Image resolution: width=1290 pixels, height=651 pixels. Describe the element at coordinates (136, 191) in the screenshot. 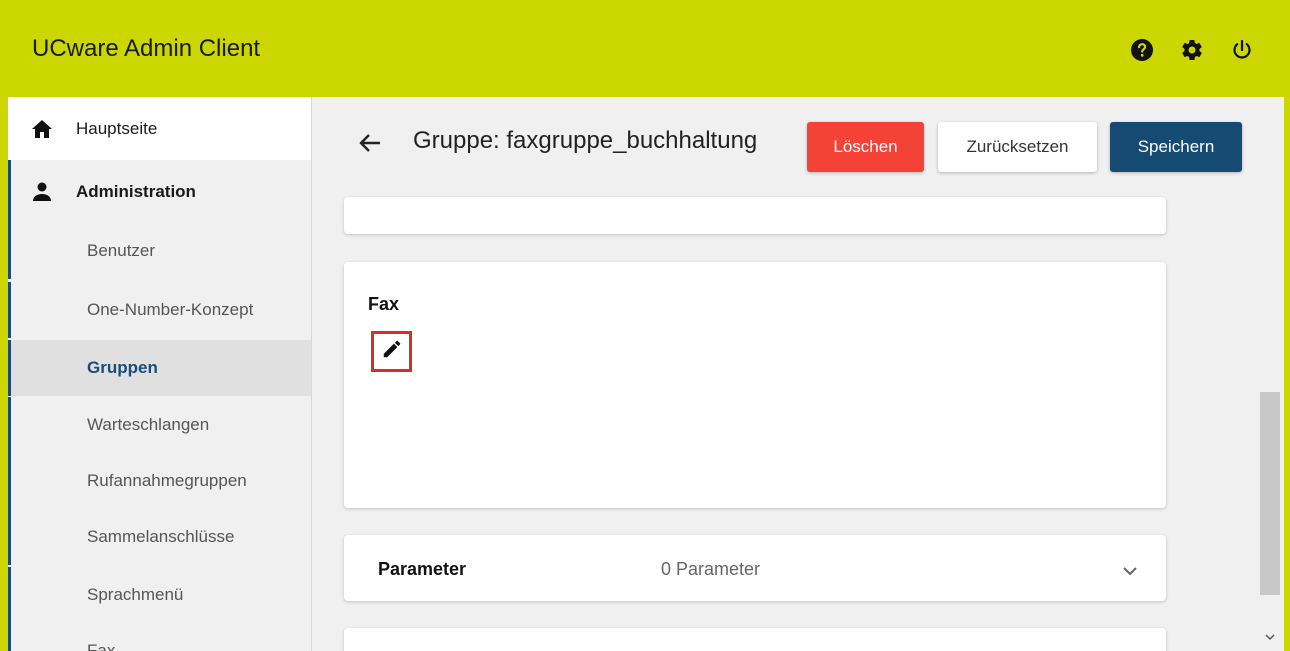

I see `sidebar-item-label: Administration` at that location.